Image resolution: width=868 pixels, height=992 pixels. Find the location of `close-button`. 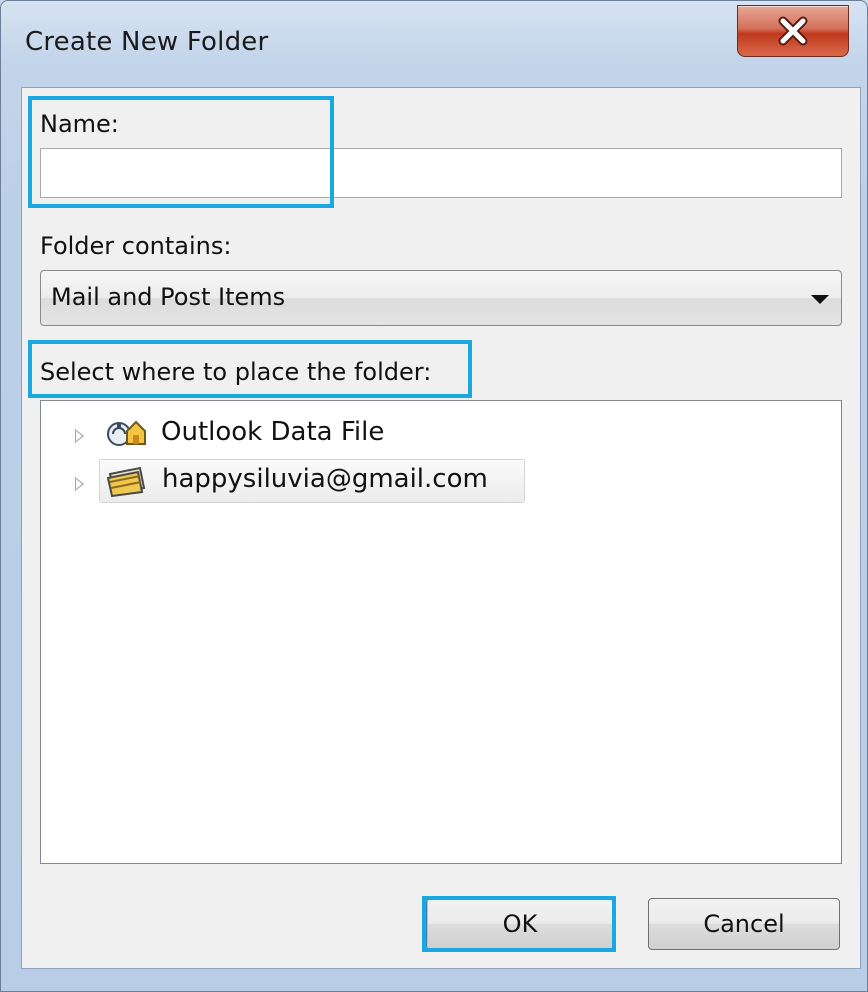

close-button is located at coordinates (793, 31).